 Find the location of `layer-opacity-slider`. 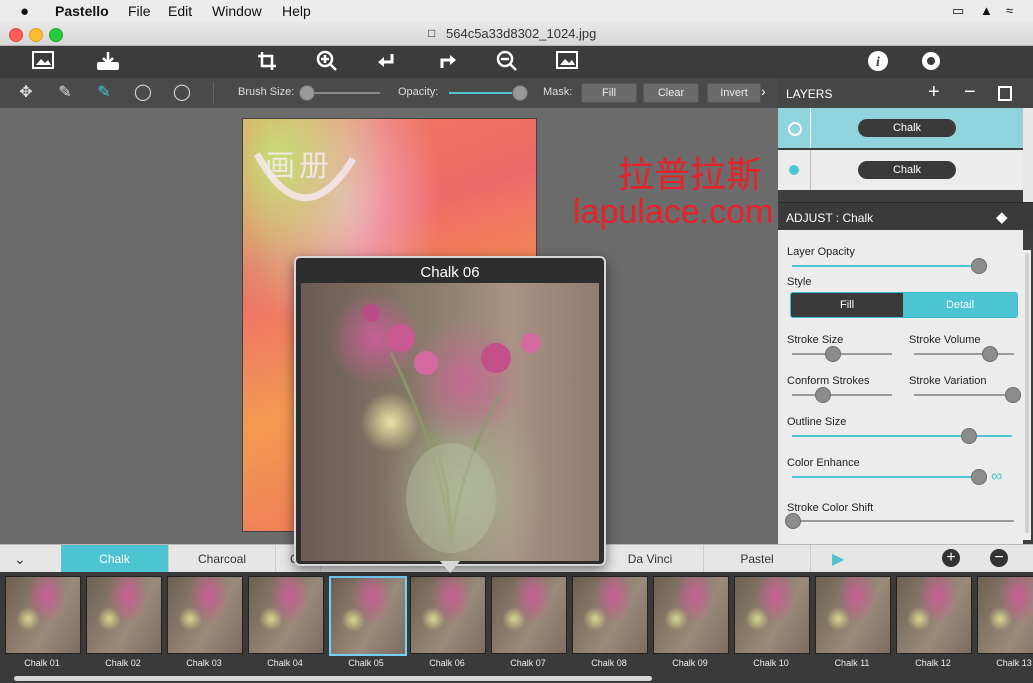

layer-opacity-slider is located at coordinates (887, 266).